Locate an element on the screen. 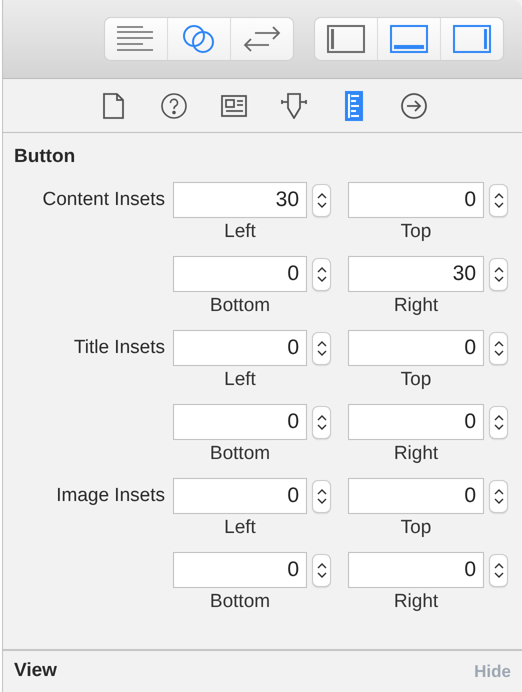 The height and width of the screenshot is (692, 522). lines-icon is located at coordinates (136, 39).